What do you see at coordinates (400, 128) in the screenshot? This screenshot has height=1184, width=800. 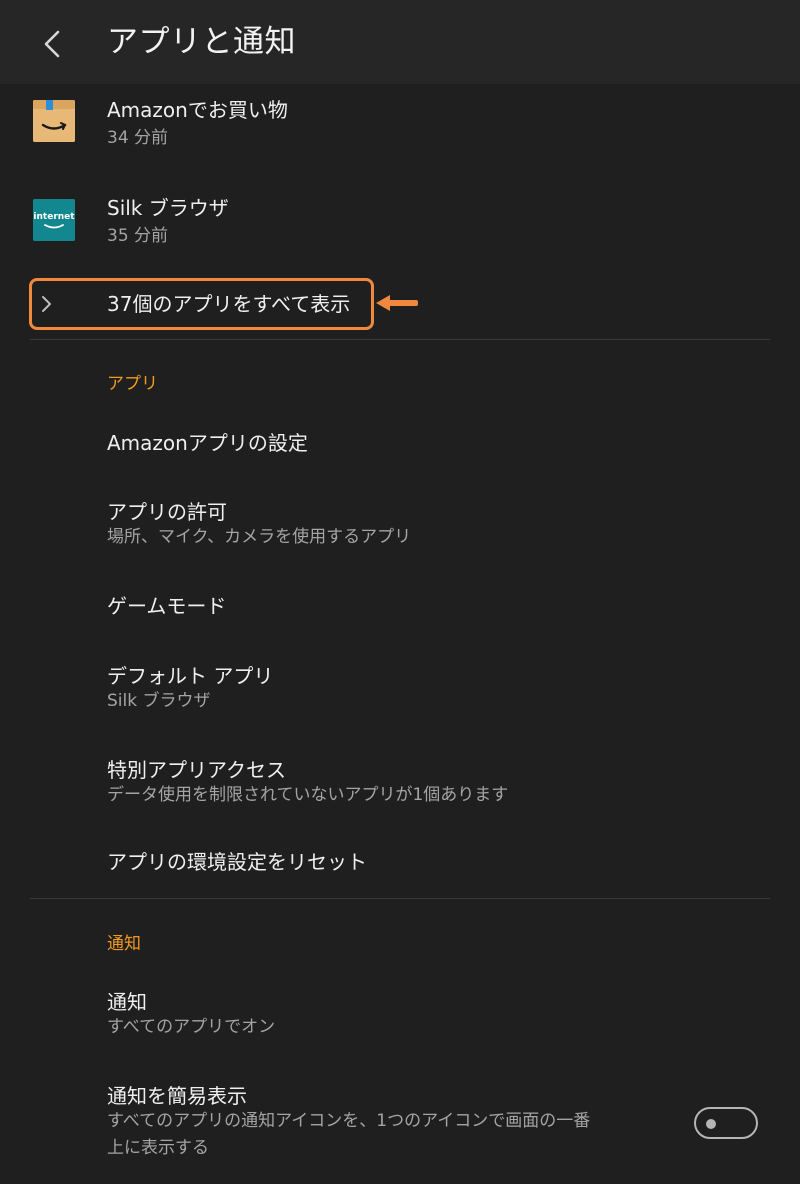 I see `recent-app-amazon-shopping: Amazonでお買い物 34 分前` at bounding box center [400, 128].